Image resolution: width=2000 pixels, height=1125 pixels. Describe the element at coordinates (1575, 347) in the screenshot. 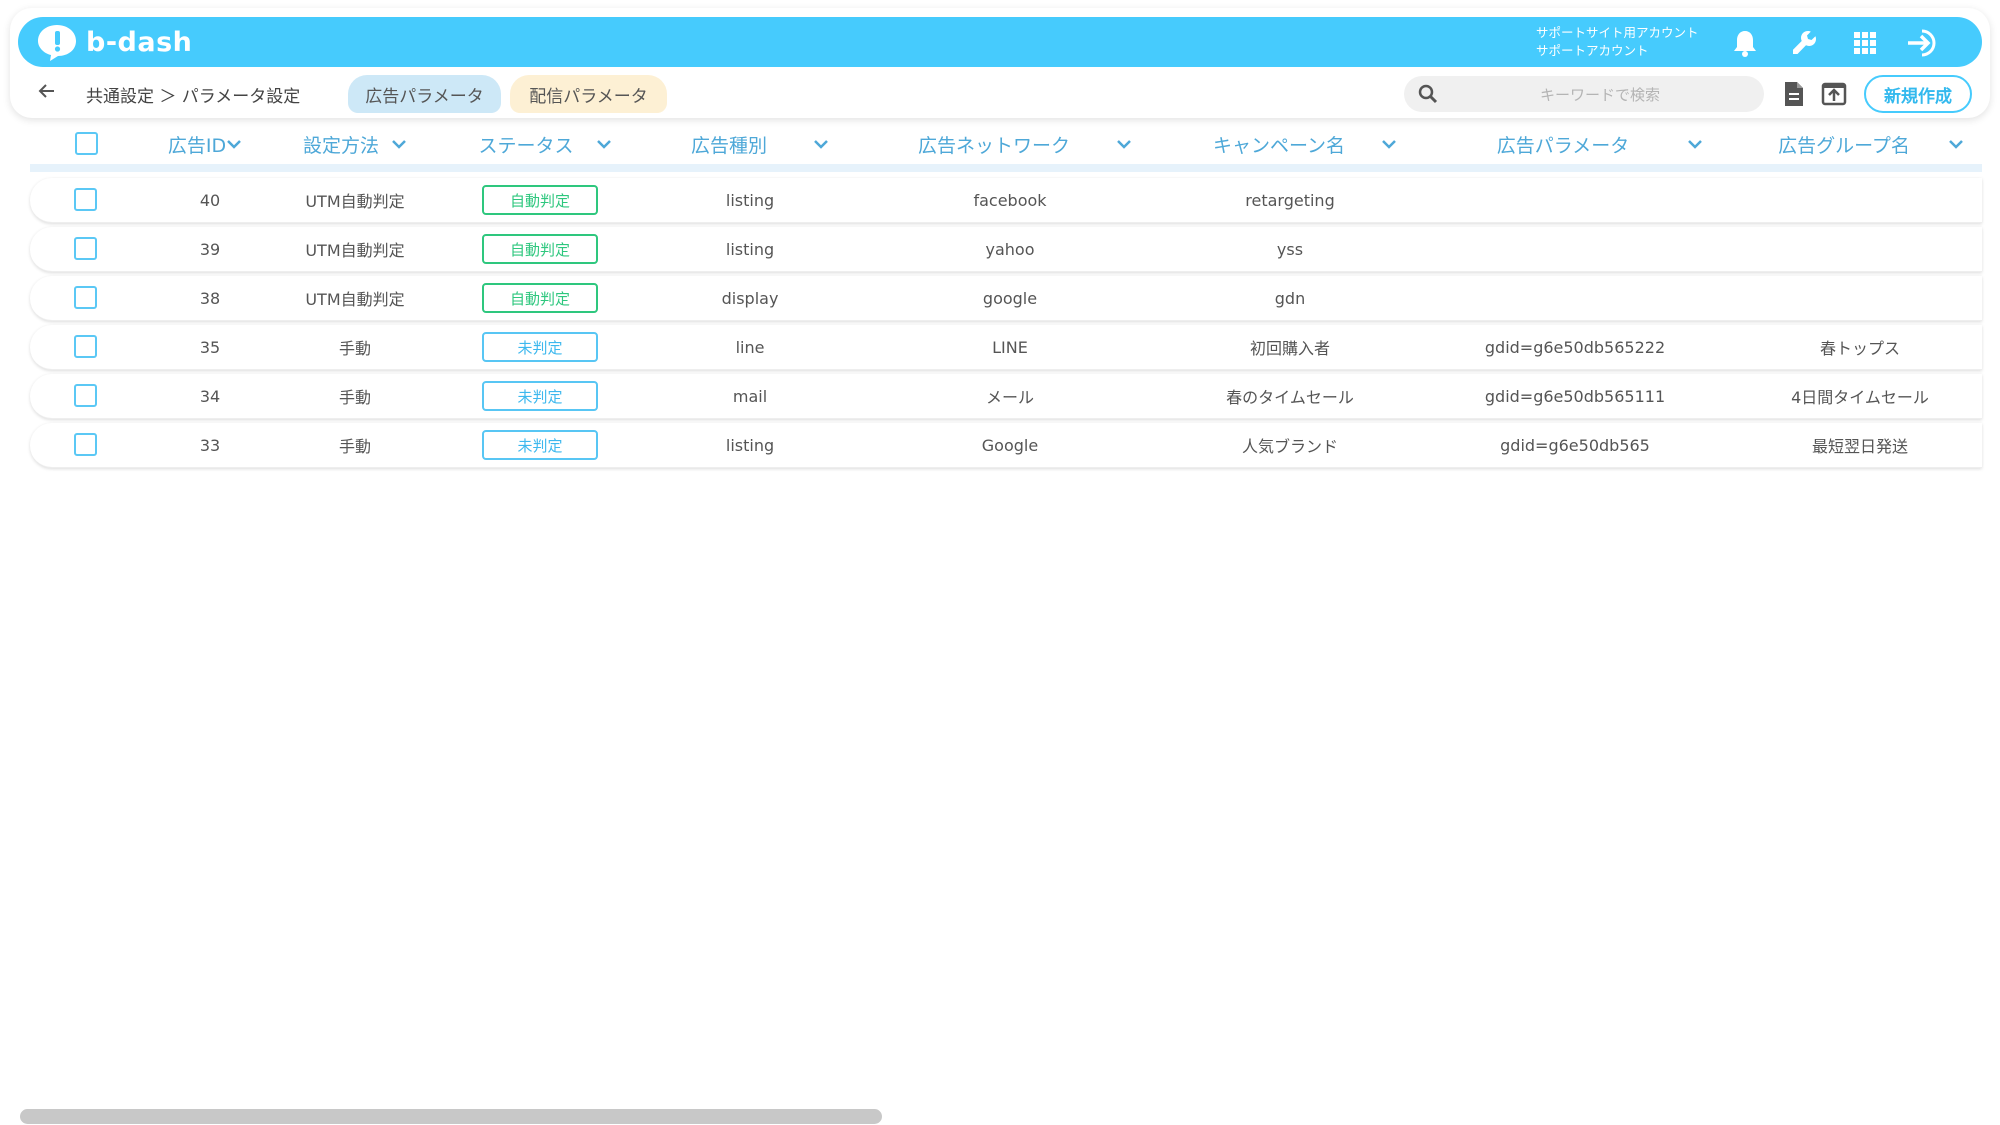

I see `cell-ad-parameter: gdid=g6e50db565222` at that location.